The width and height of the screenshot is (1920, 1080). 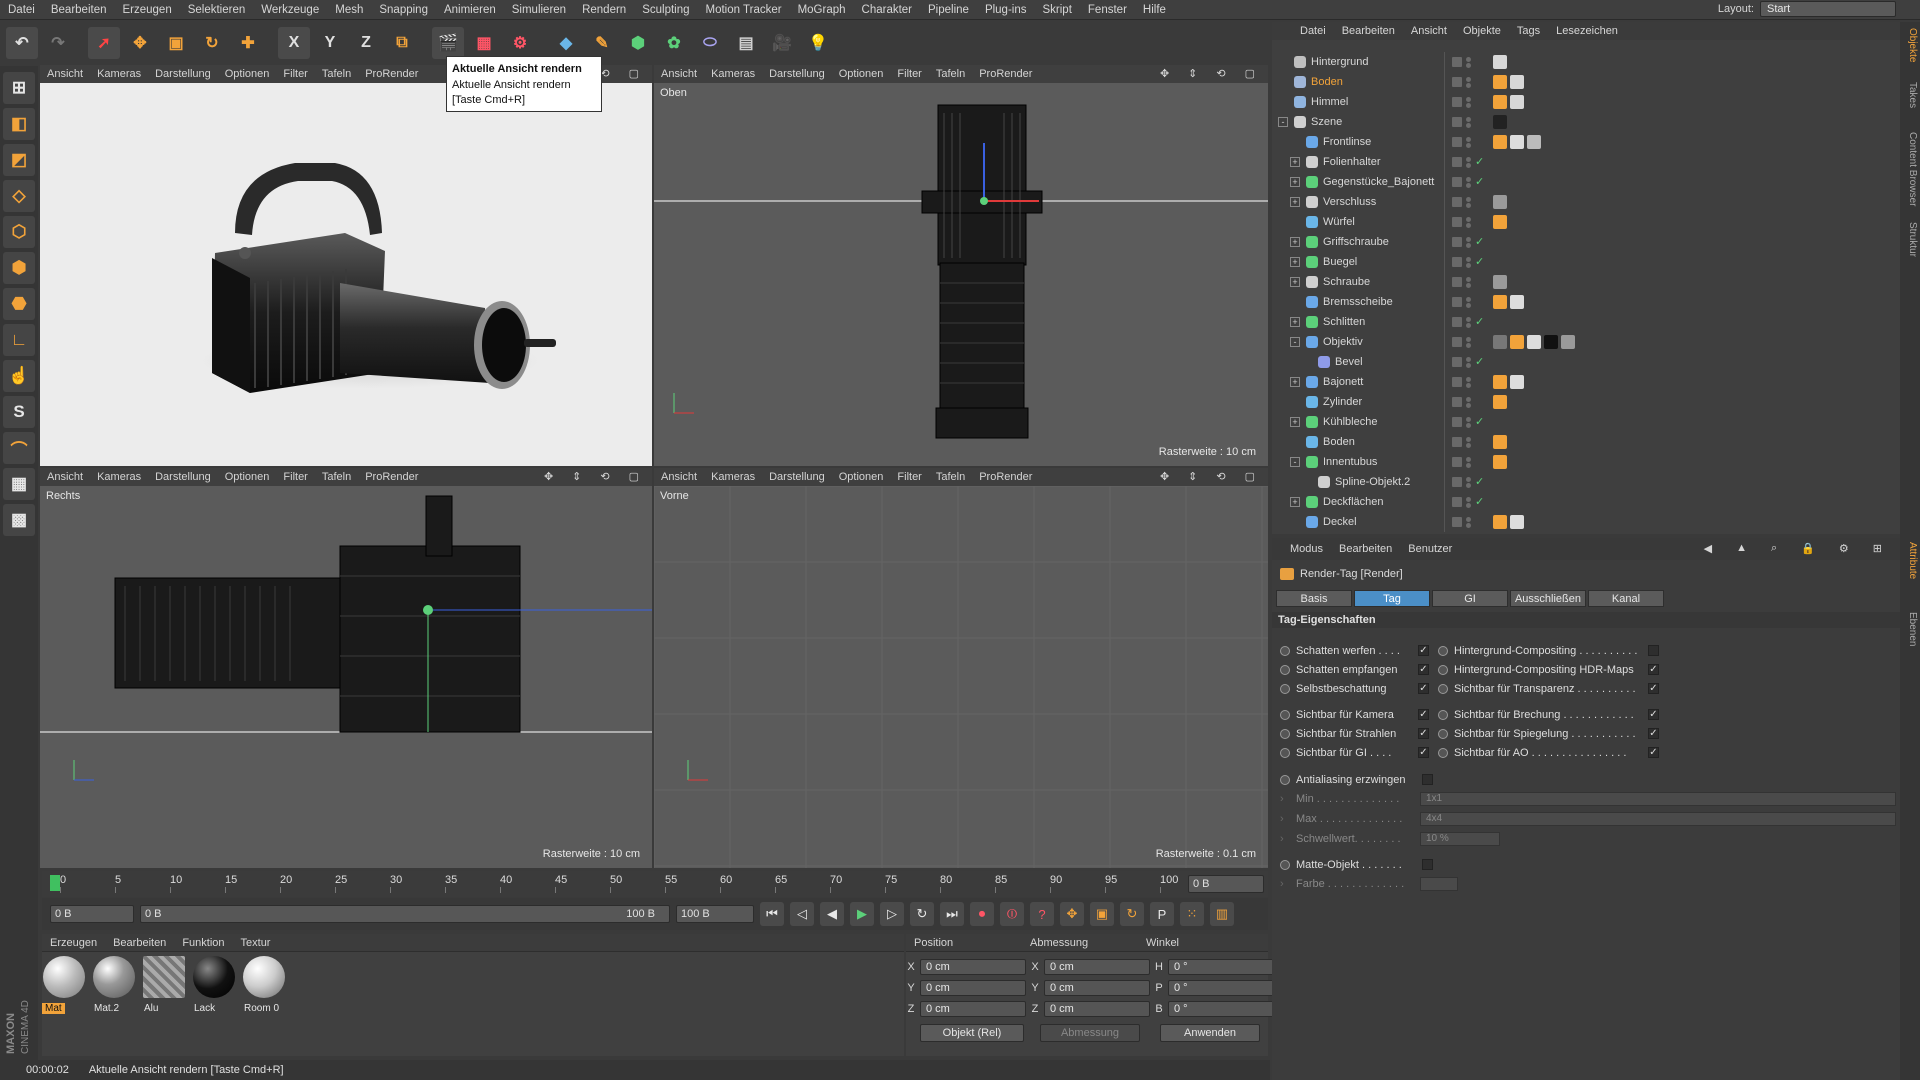 What do you see at coordinates (1586, 262) in the screenshot?
I see `object-row: + Buegel ✓` at bounding box center [1586, 262].